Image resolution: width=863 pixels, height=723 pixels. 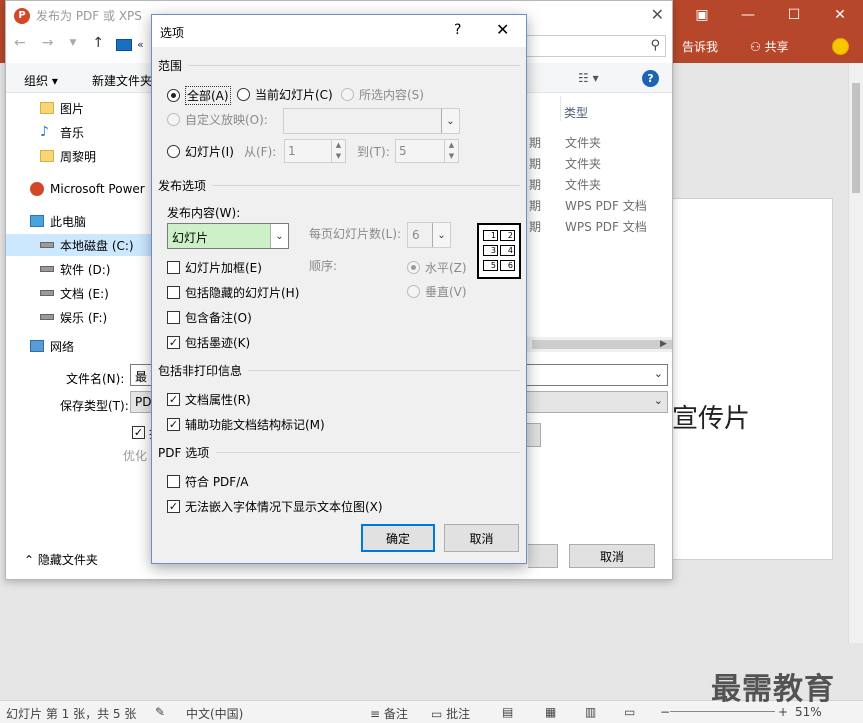 What do you see at coordinates (657, 14) in the screenshot?
I see `publish-dialog-close-icon: ✕` at bounding box center [657, 14].